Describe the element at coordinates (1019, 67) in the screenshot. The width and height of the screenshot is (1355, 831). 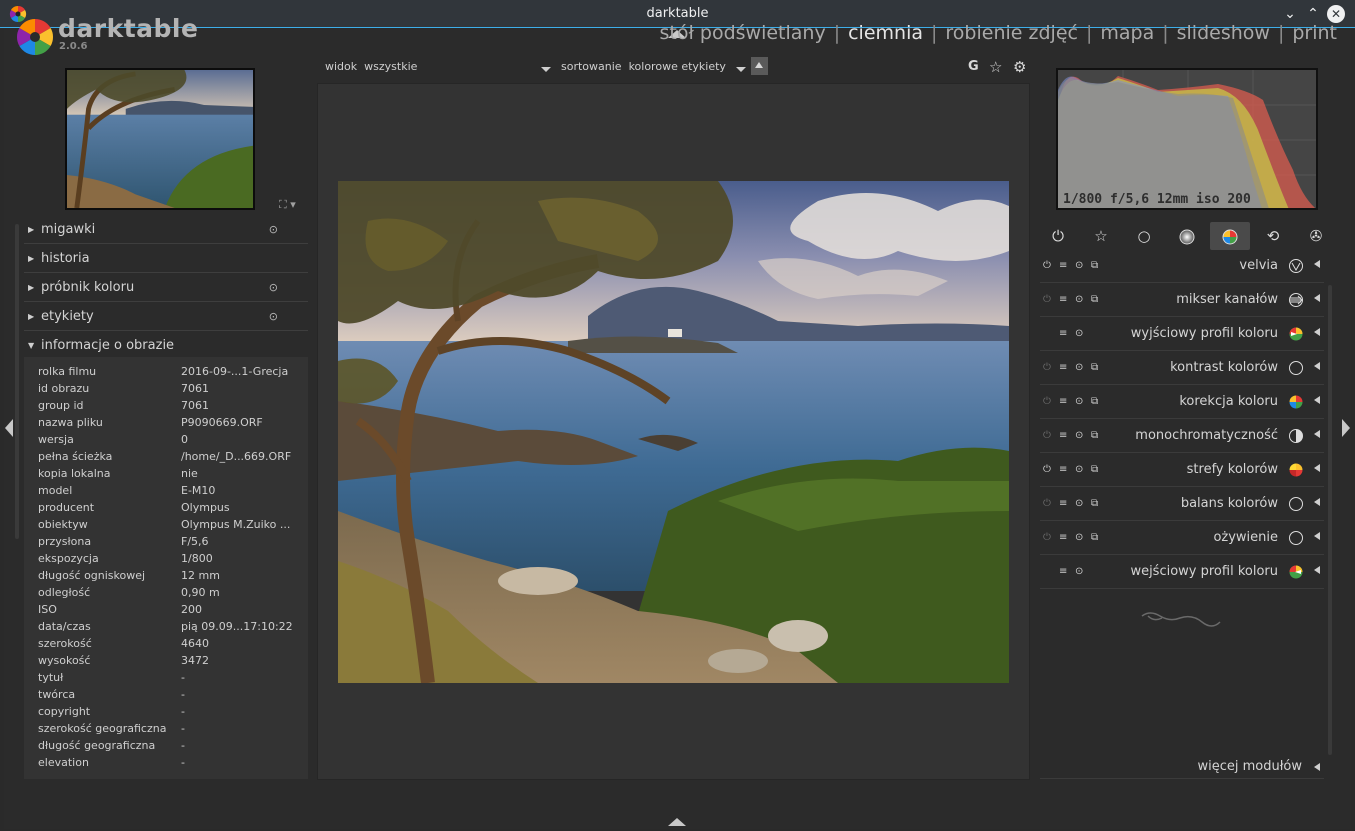
I see `preferences-gear-icon: ⚙` at that location.